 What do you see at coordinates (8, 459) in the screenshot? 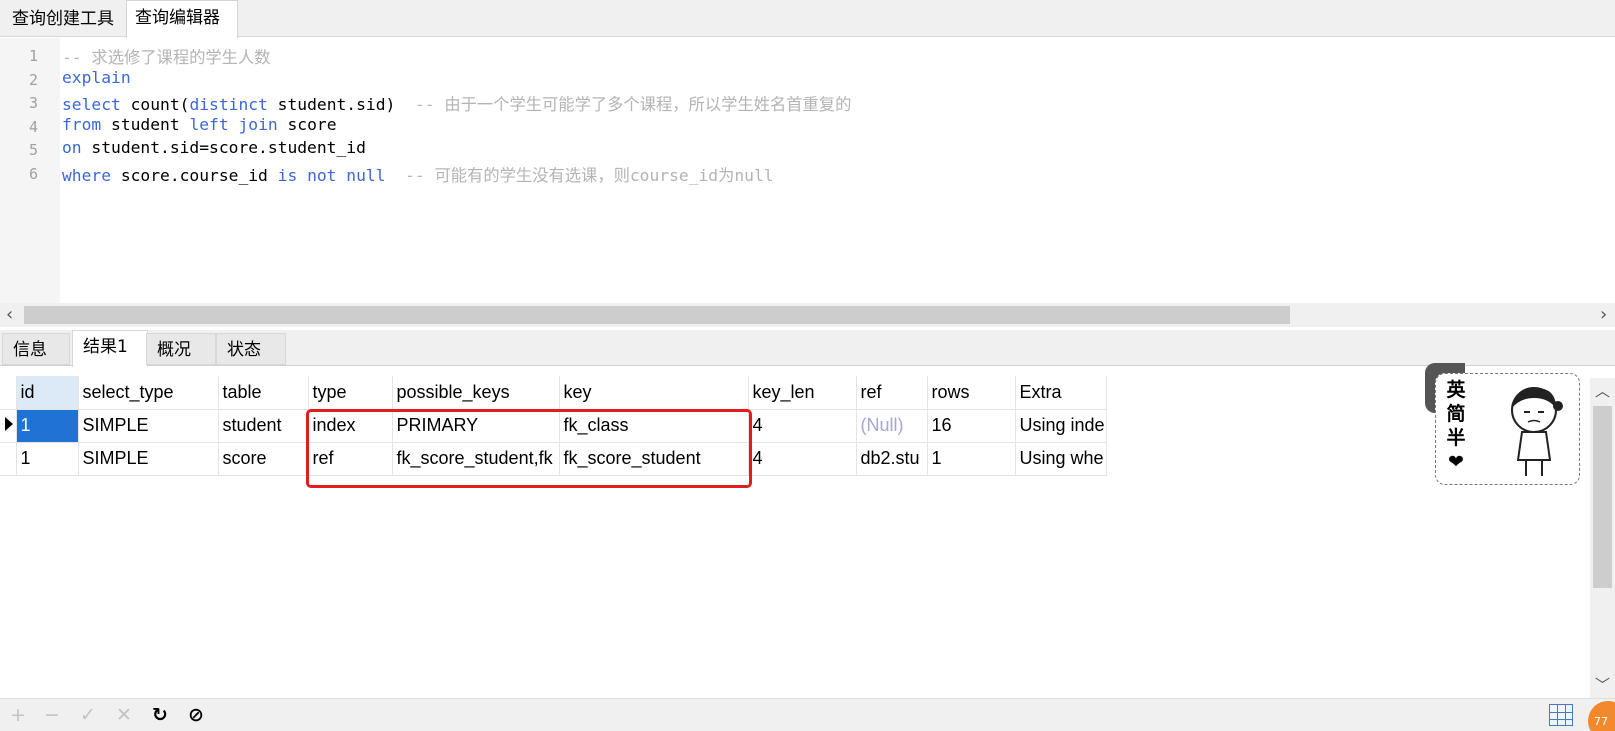
I see `row-indicator` at bounding box center [8, 459].